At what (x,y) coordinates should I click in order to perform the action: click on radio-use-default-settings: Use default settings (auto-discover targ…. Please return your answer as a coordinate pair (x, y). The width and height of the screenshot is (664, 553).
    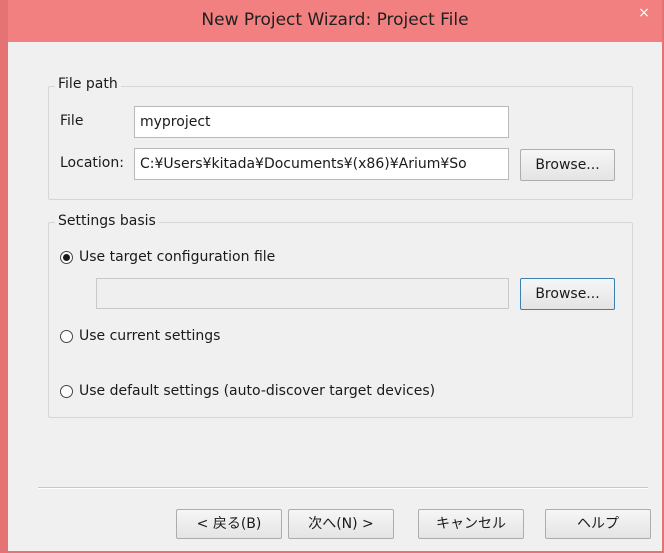
    Looking at the image, I should click on (320, 393).